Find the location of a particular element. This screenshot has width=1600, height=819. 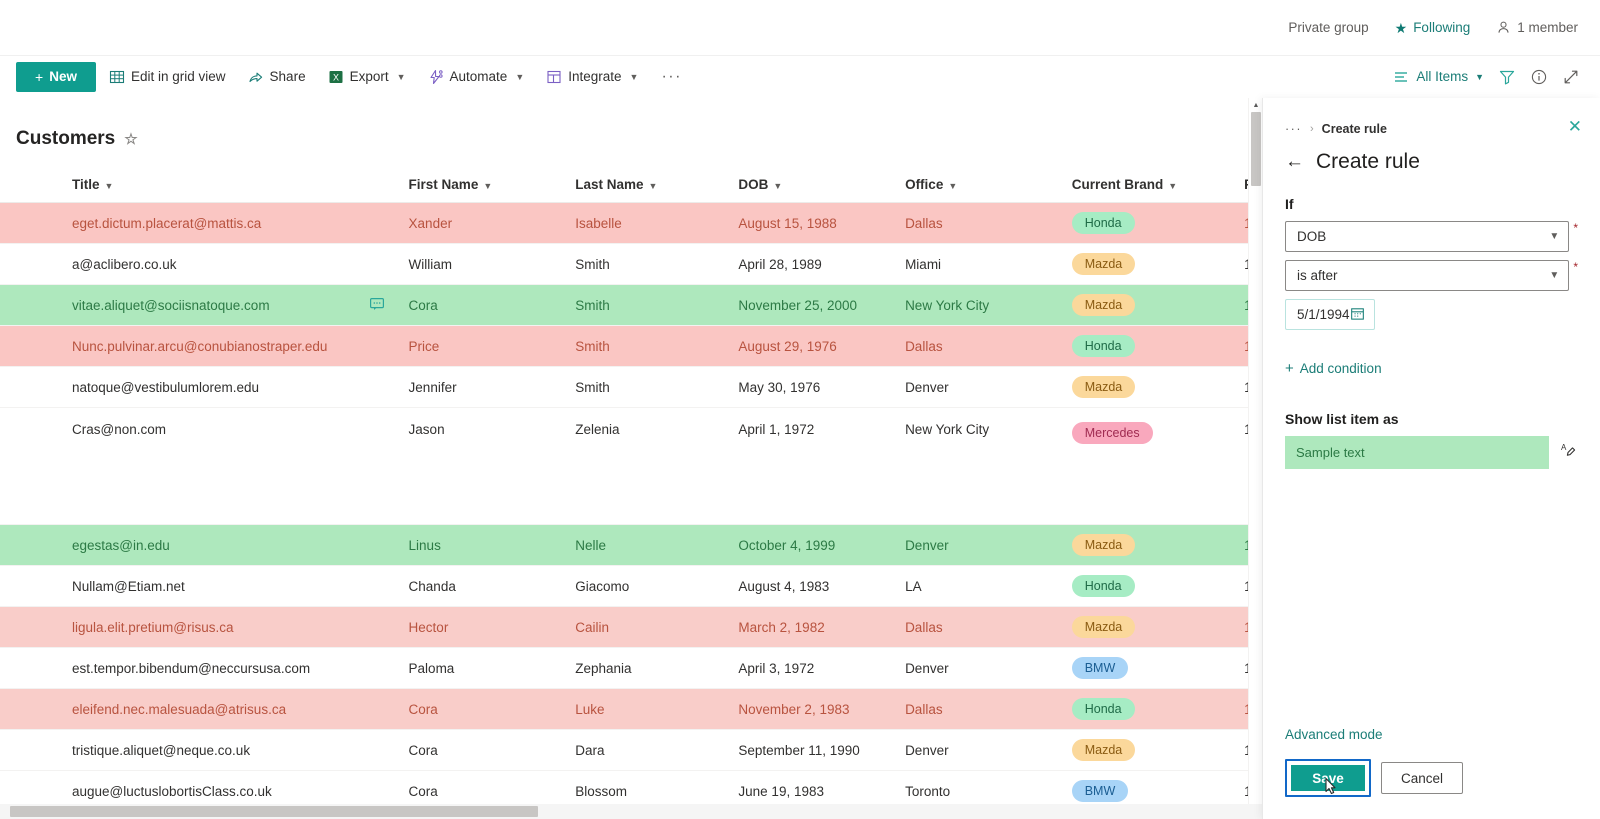

close-icon: ✕ is located at coordinates (1575, 126).